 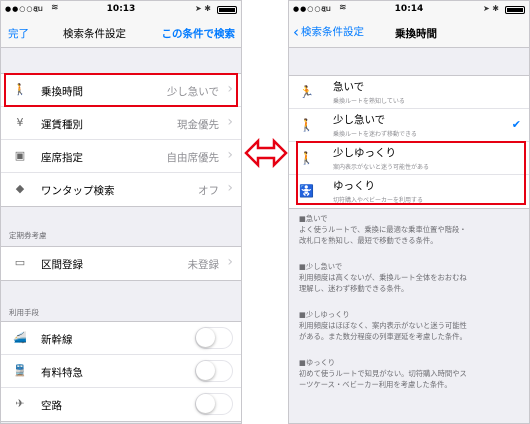 I want to click on chevron-left-icon: ‹, so click(x=296, y=32).